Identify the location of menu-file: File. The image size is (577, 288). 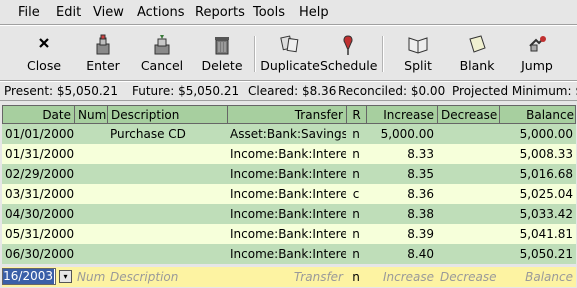
(29, 12).